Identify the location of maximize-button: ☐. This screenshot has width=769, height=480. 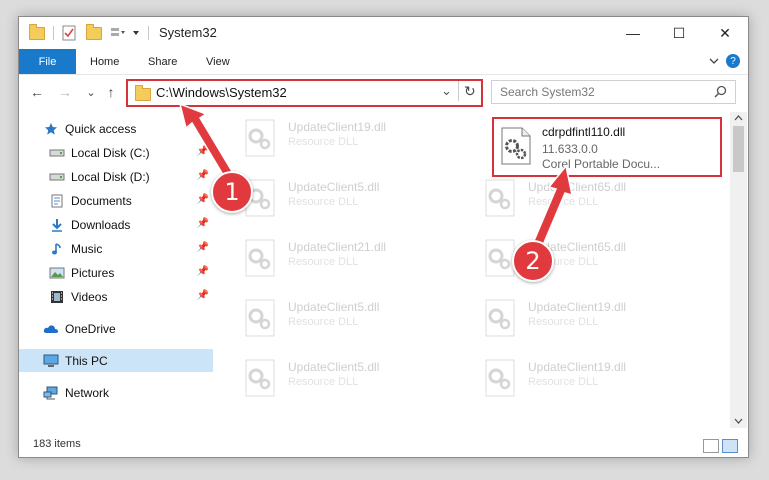
(679, 33).